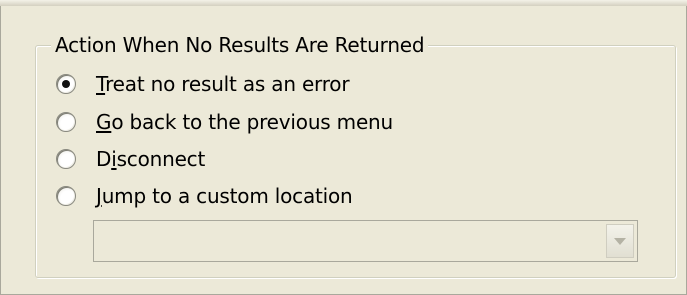 This screenshot has width=687, height=295. I want to click on label-text: o back to the previous menu, so click(252, 122).